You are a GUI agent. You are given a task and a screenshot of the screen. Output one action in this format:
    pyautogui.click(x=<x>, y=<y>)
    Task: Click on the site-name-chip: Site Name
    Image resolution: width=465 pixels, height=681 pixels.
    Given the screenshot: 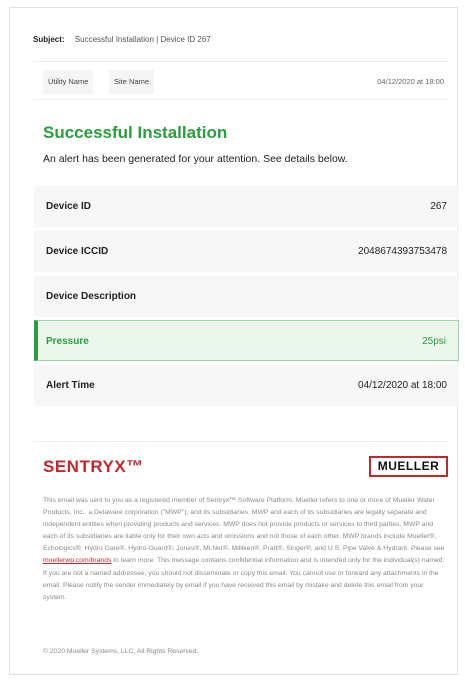 What is the action you would take?
    pyautogui.click(x=132, y=82)
    